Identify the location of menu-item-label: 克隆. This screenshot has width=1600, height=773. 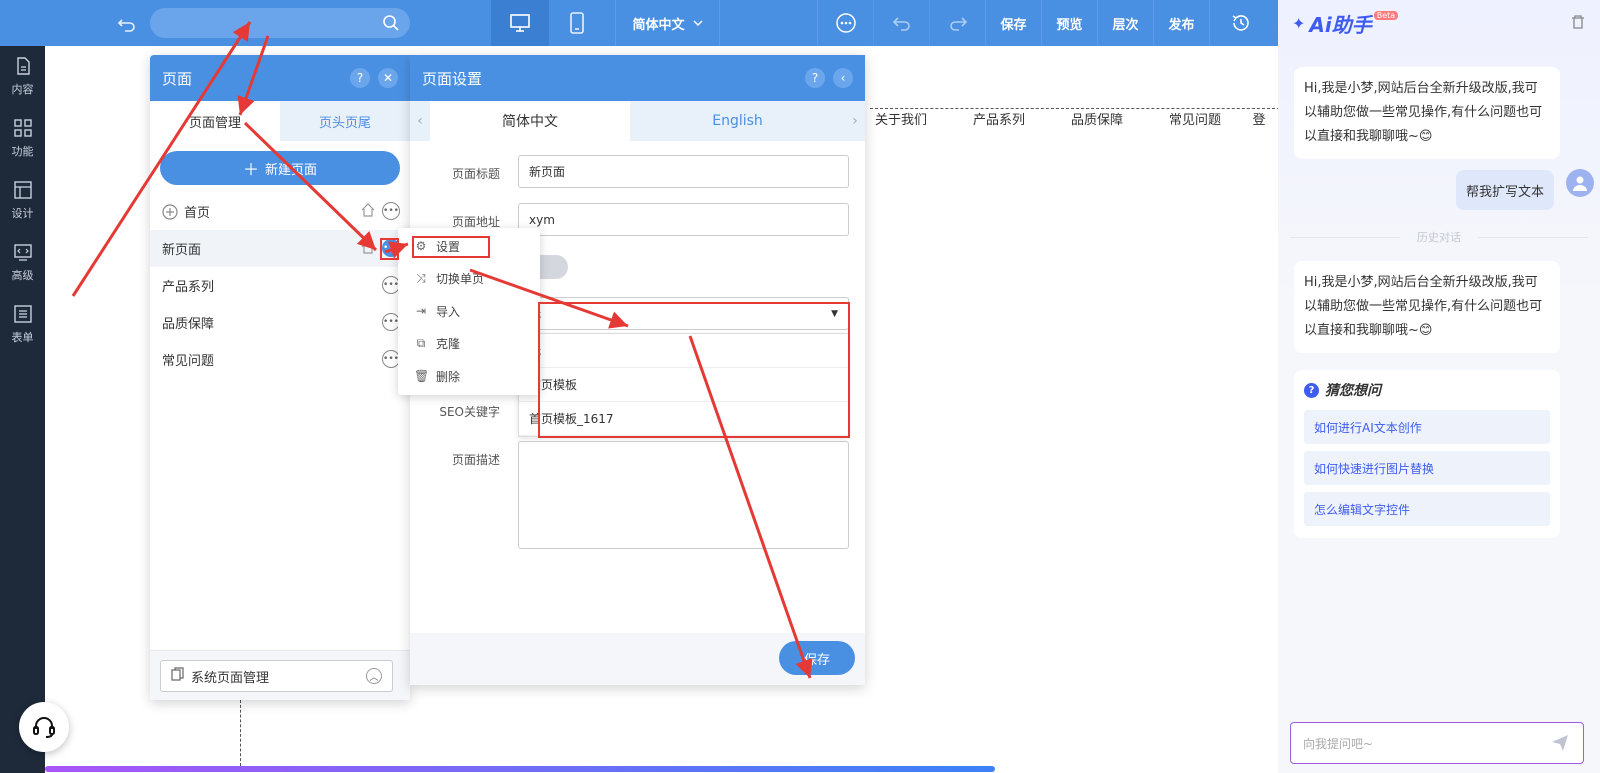
(448, 344).